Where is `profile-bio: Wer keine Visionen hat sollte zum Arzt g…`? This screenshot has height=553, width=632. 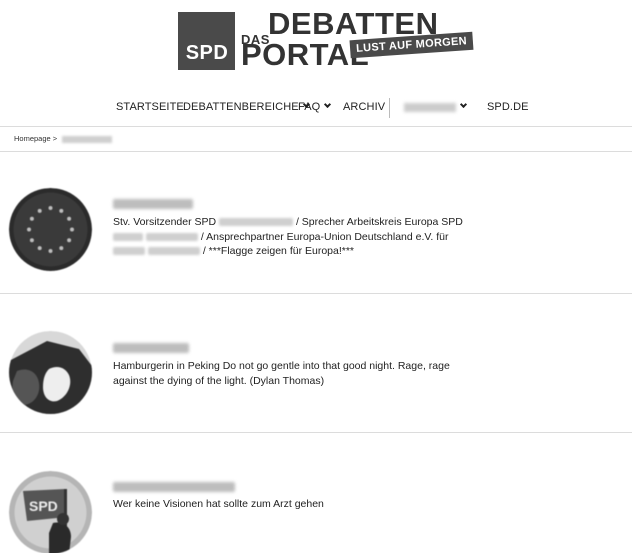 profile-bio: Wer keine Visionen hat sollte zum Arzt g… is located at coordinates (218, 504).